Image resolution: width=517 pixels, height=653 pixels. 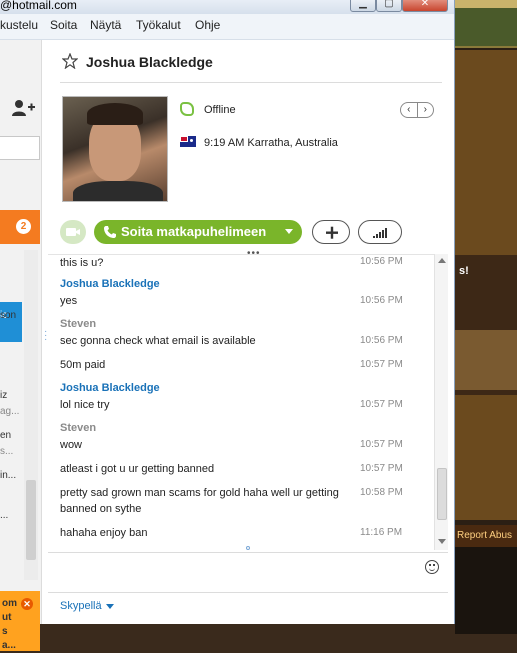 I want to click on australia-flag-icon, so click(x=188, y=141).